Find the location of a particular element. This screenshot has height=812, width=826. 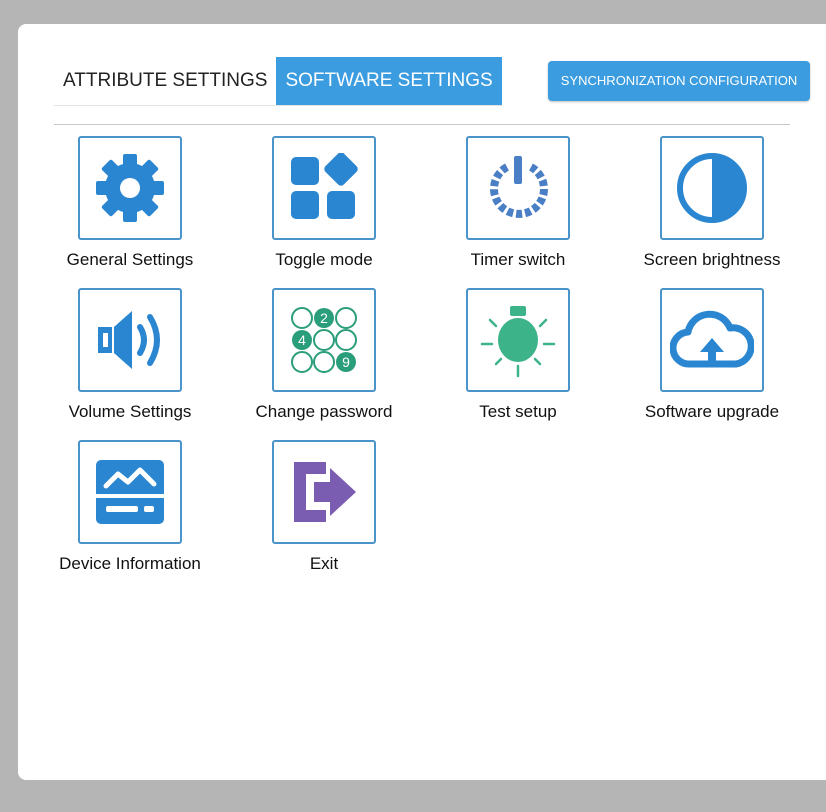

tab-attribute-settings: ATTRIBUTE SETTINGS is located at coordinates (165, 81).